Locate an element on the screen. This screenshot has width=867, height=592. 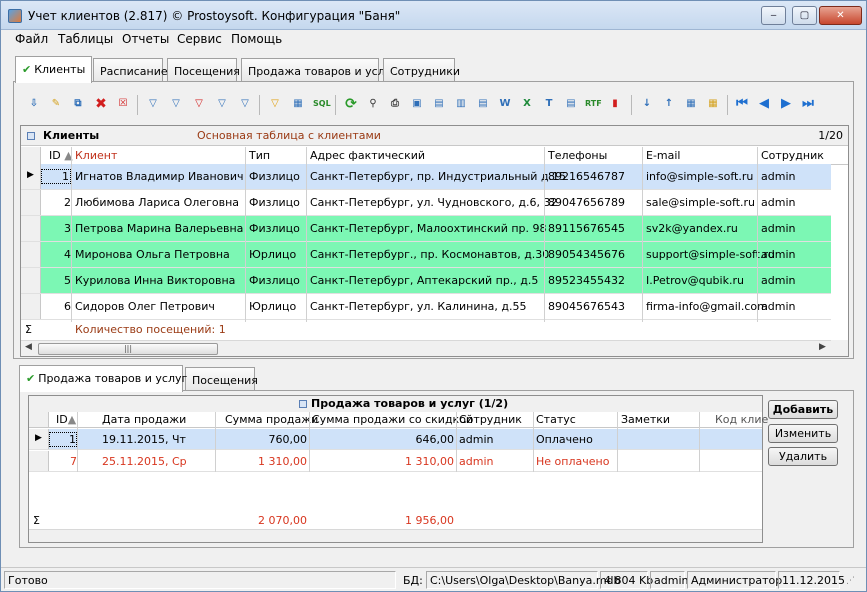
col-employee: Сотрудник is located at coordinates (490, 419).